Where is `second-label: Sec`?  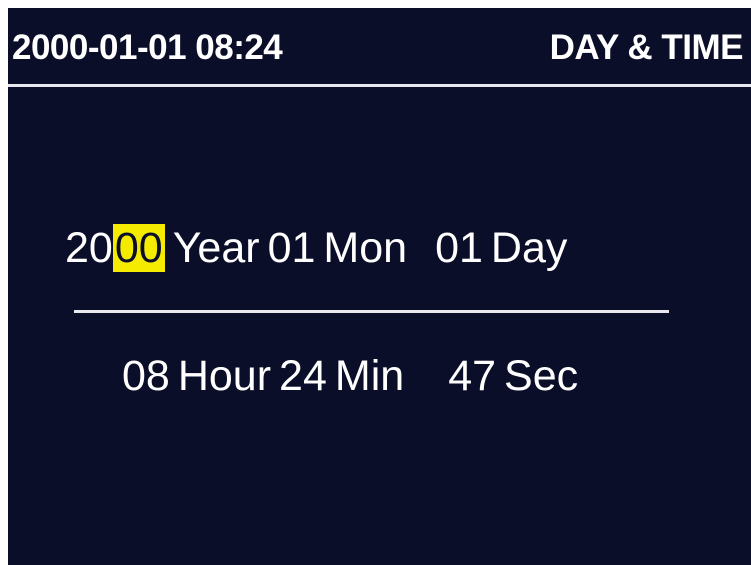 second-label: Sec is located at coordinates (541, 376).